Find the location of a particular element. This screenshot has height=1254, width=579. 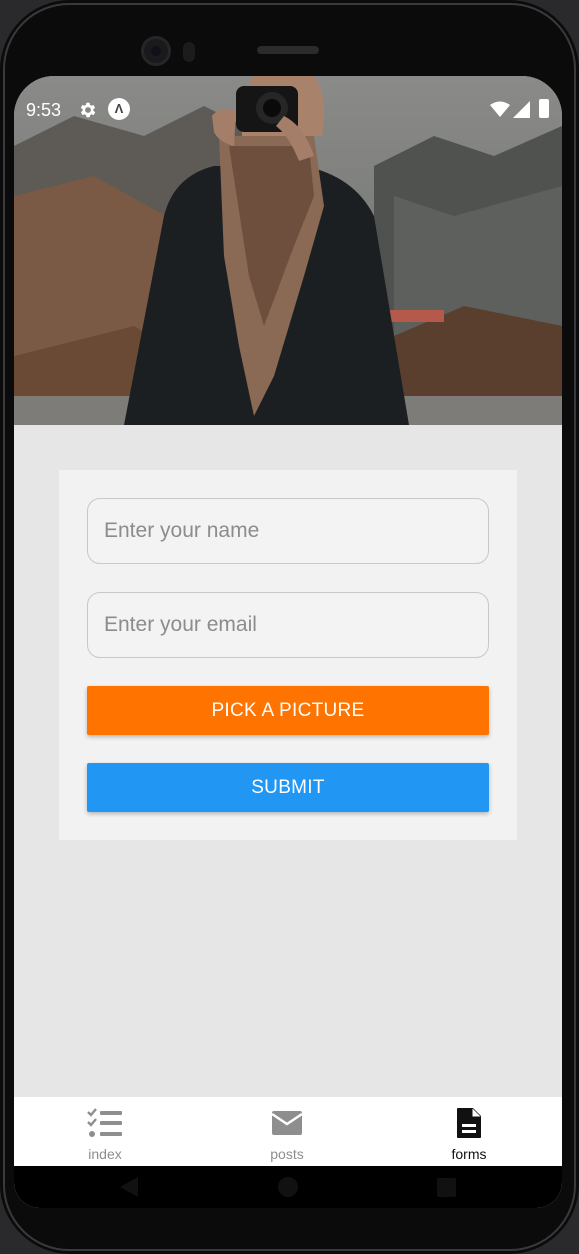

nav-home-button is located at coordinates (288, 1187).